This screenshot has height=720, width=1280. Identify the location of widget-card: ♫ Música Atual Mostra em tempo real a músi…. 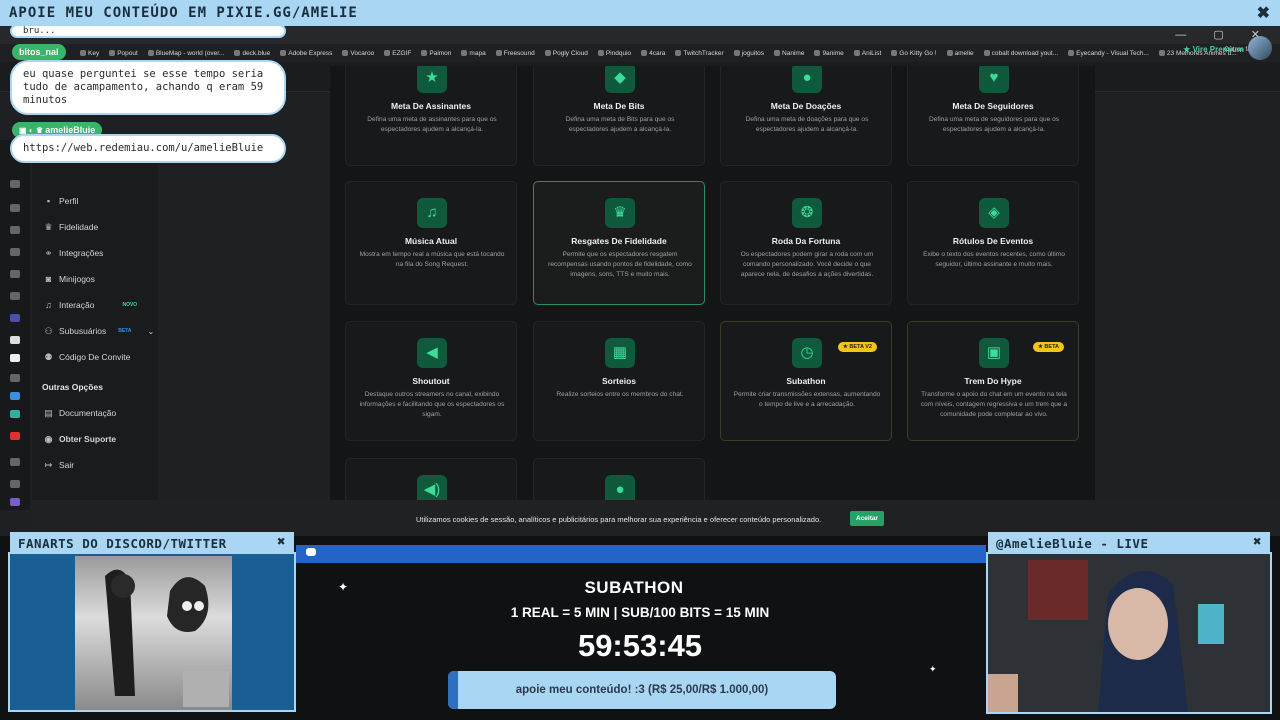
(431, 243).